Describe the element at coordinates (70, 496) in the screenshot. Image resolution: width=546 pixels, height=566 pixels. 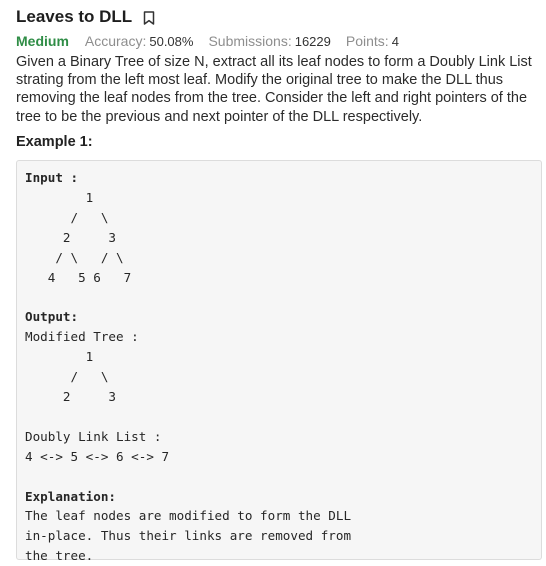
I see `explanation-label: Explanation:` at that location.